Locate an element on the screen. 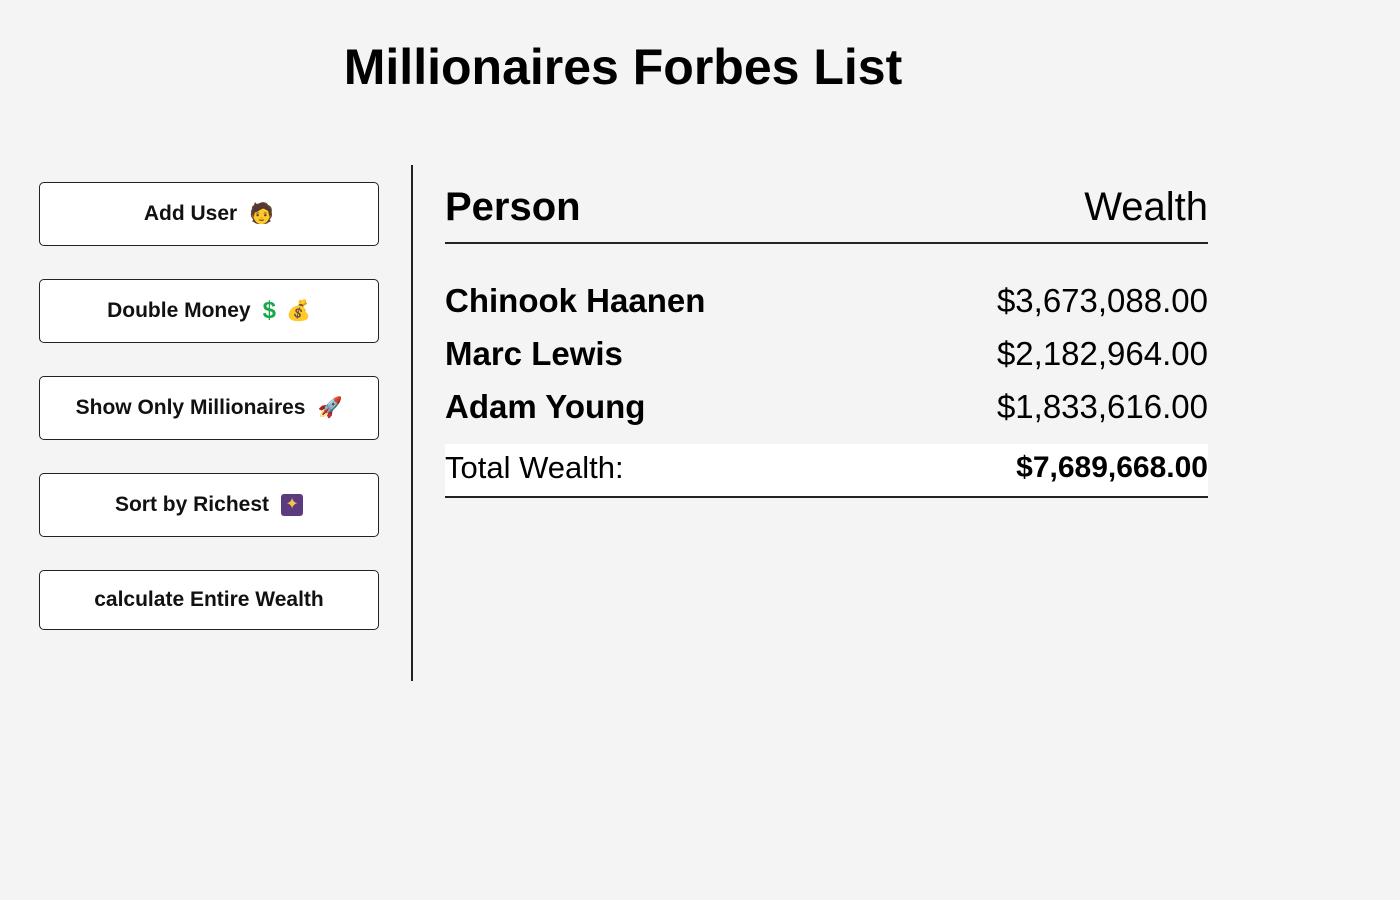 The width and height of the screenshot is (1400, 900). money-bag-icon: 💰 is located at coordinates (298, 311).